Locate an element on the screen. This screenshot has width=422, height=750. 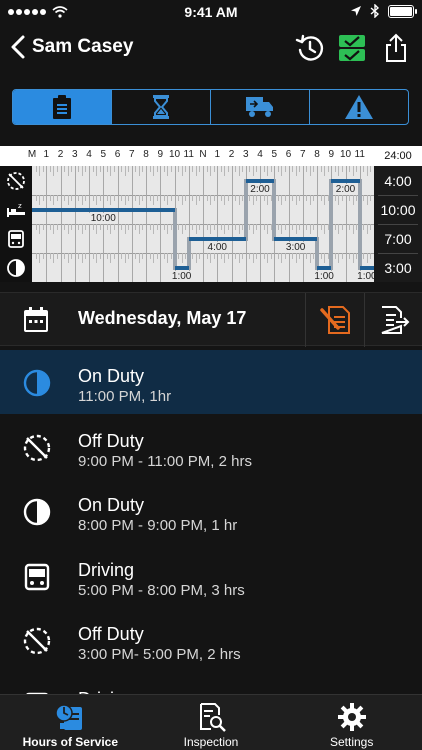
tab-inspection: Inspection is located at coordinates (211, 722).